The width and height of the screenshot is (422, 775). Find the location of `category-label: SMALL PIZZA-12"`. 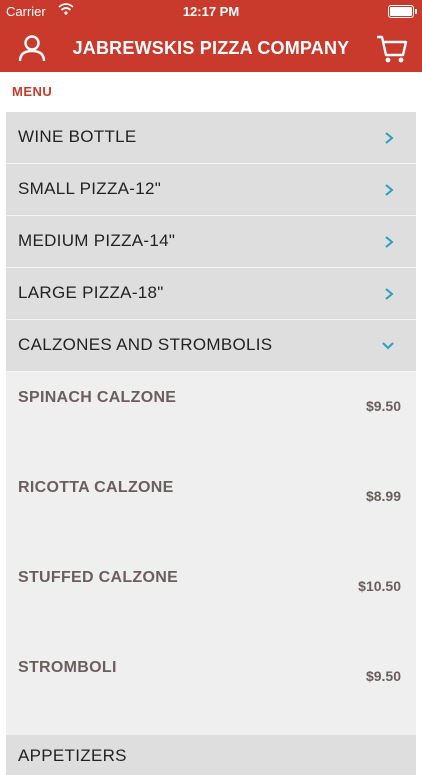

category-label: SMALL PIZZA-12" is located at coordinates (90, 188).